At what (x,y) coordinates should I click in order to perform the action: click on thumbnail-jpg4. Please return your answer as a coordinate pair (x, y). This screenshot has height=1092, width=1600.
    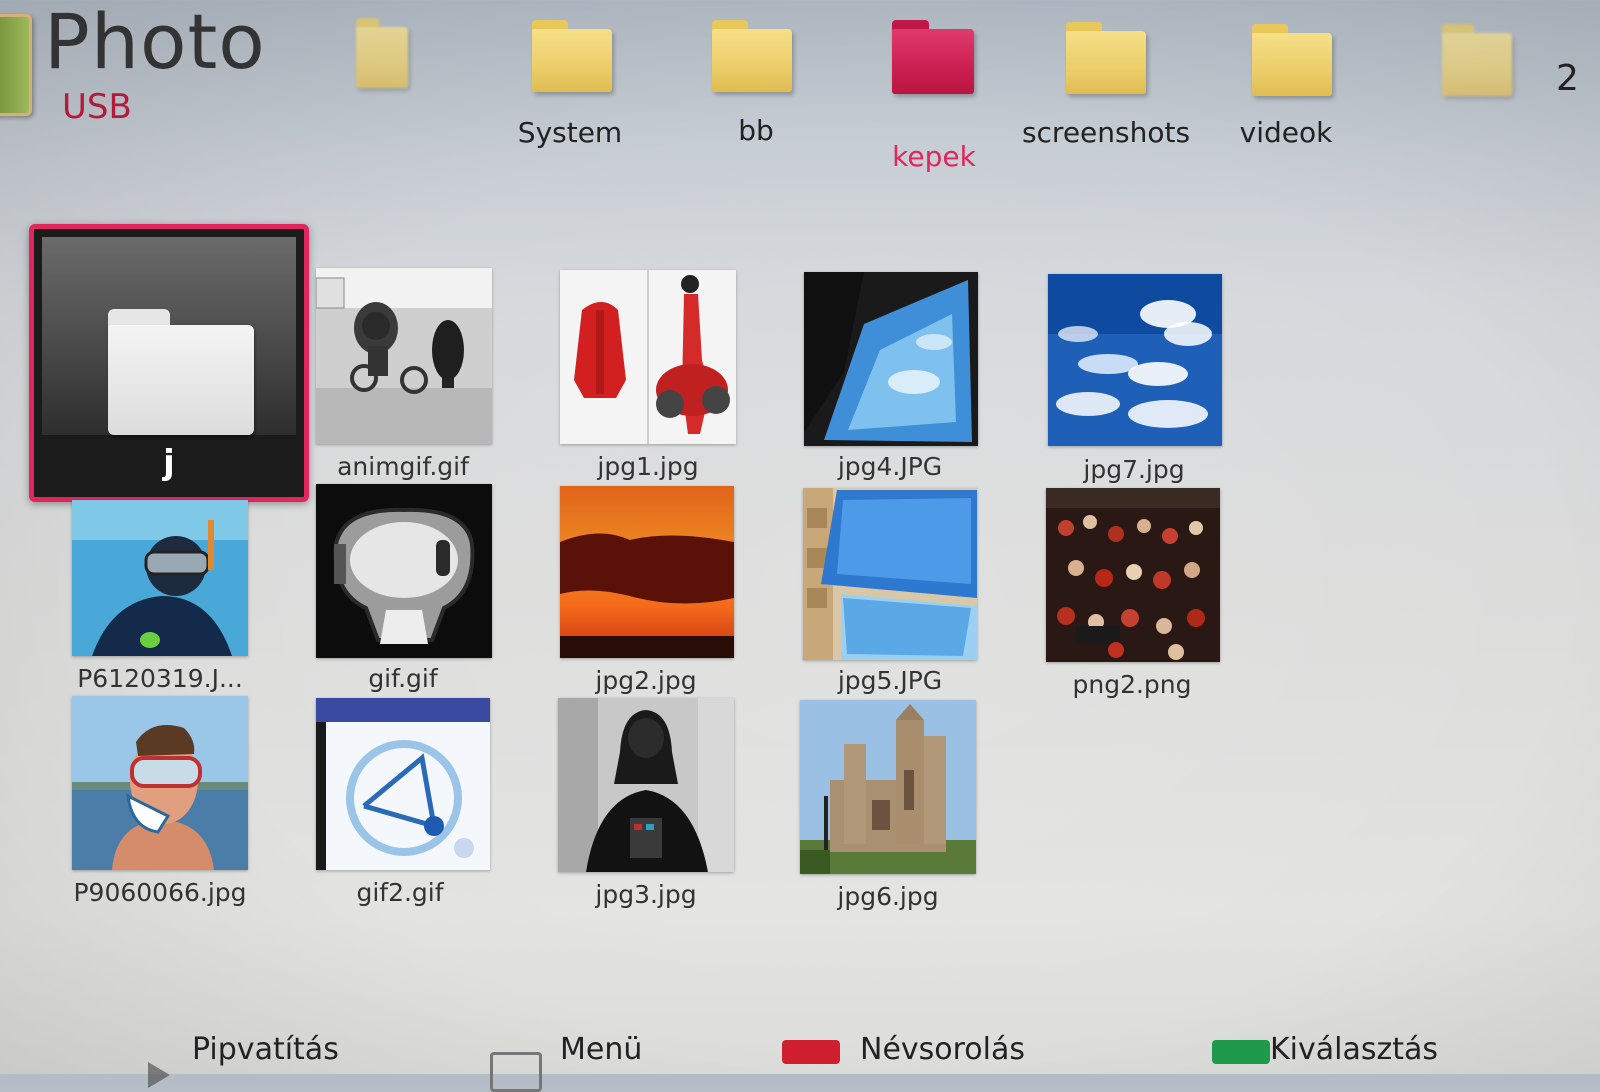
    Looking at the image, I should click on (891, 359).